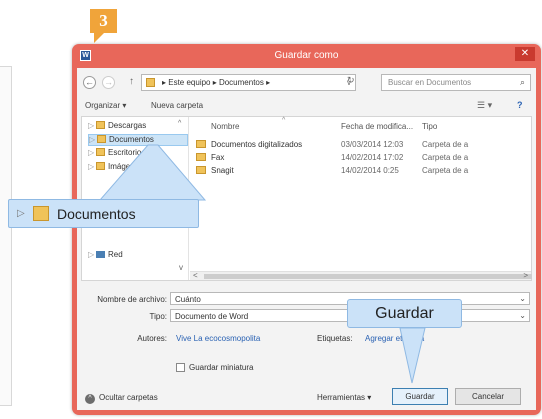 The height and width of the screenshot is (419, 542). What do you see at coordinates (404, 313) in the screenshot?
I see `save-callout: Guardar` at bounding box center [404, 313].